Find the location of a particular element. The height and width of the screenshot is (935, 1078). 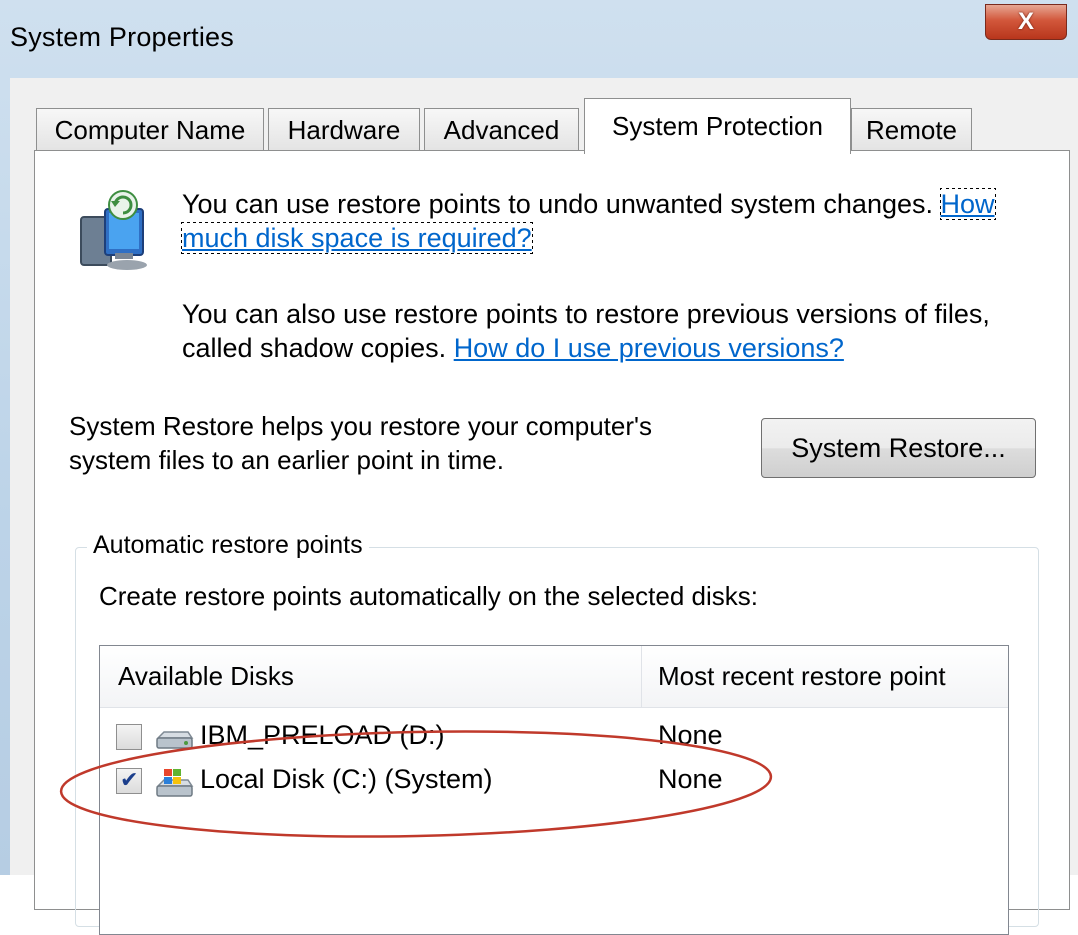

list-row: IBM_PRELOAD (D:) None is located at coordinates (554, 738).